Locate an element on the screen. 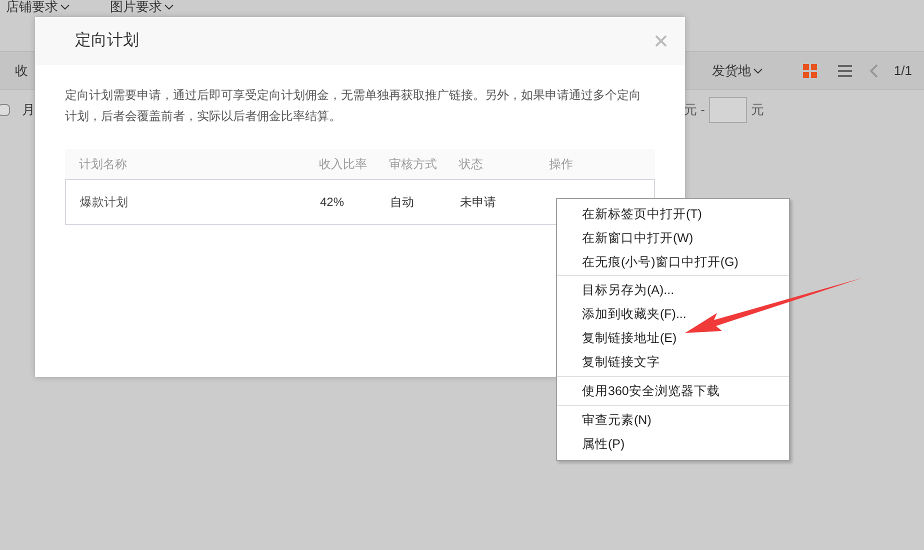 This screenshot has width=924, height=550. filter-dropdown: 店铺要求 is located at coordinates (38, 7).